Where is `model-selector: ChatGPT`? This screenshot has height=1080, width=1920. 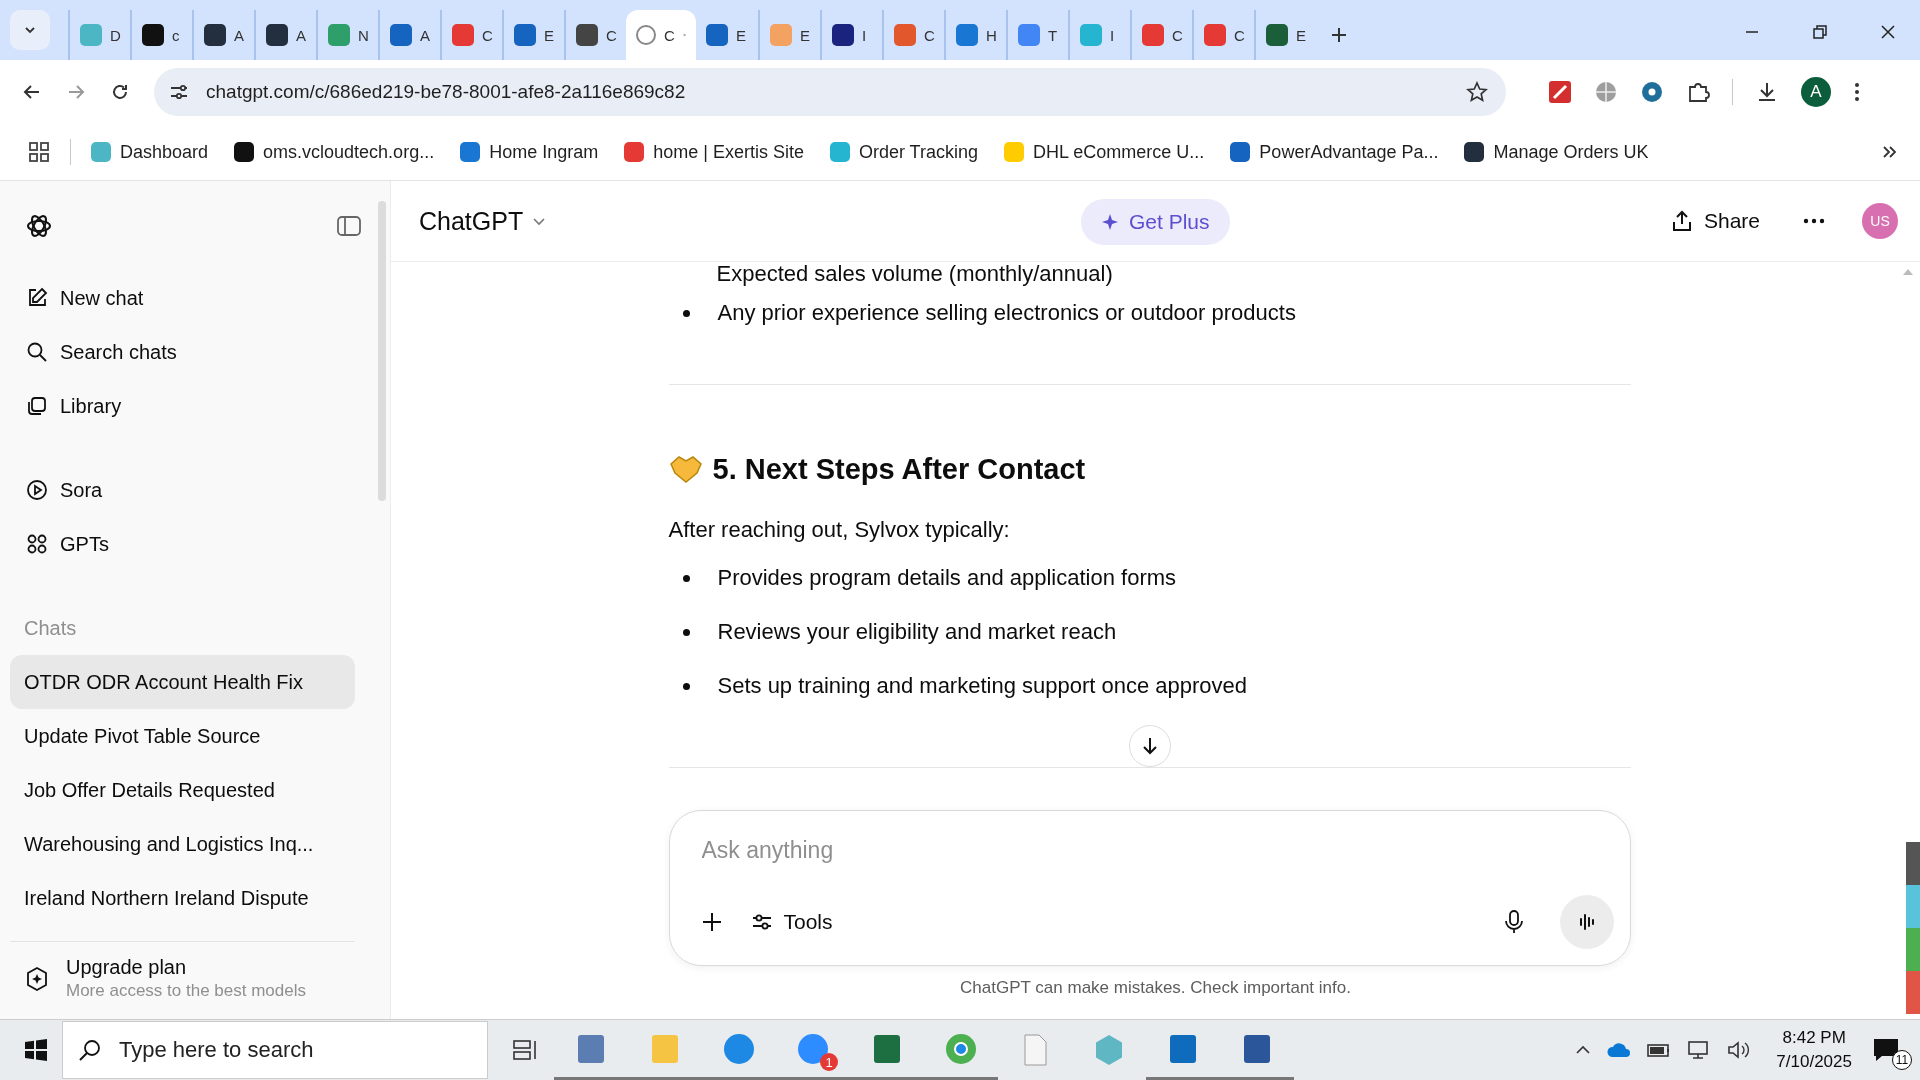 model-selector: ChatGPT is located at coordinates (483, 221).